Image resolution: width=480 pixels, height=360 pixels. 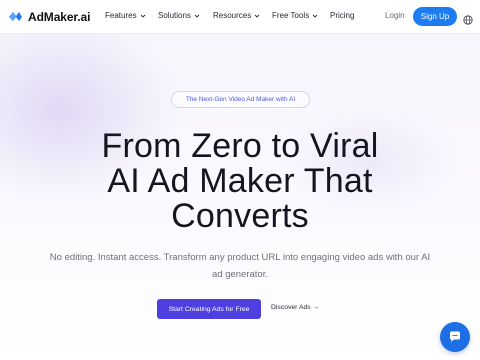 I want to click on globe-icon, so click(x=468, y=18).